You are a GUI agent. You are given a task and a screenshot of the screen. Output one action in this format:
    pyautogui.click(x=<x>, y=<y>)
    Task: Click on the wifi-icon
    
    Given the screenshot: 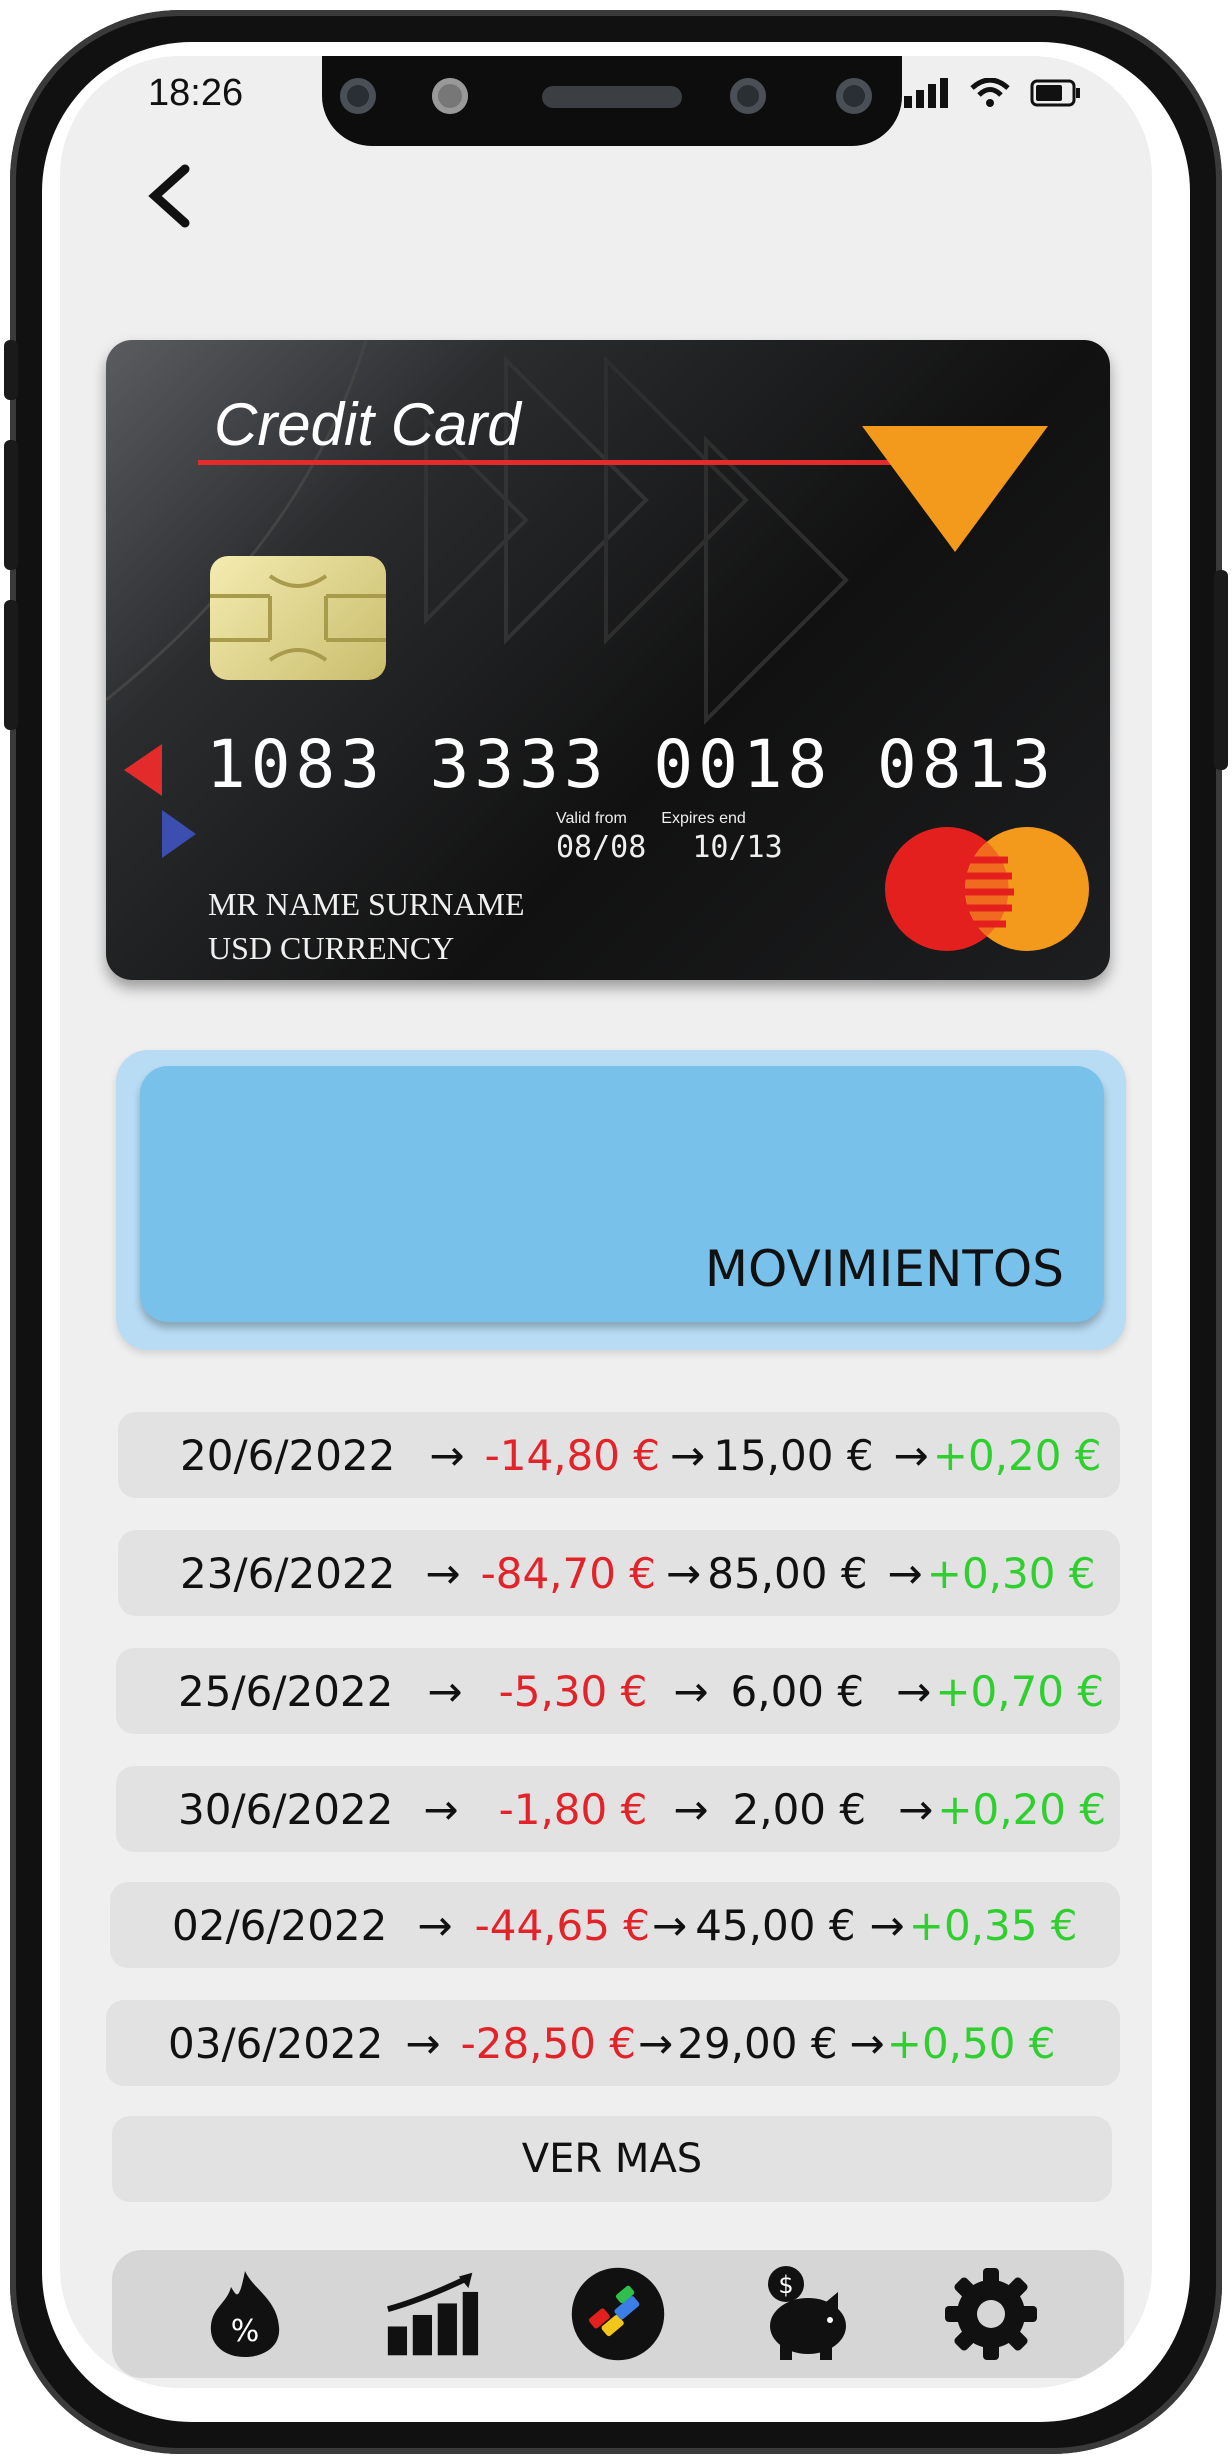 What is the action you would take?
    pyautogui.click(x=990, y=92)
    